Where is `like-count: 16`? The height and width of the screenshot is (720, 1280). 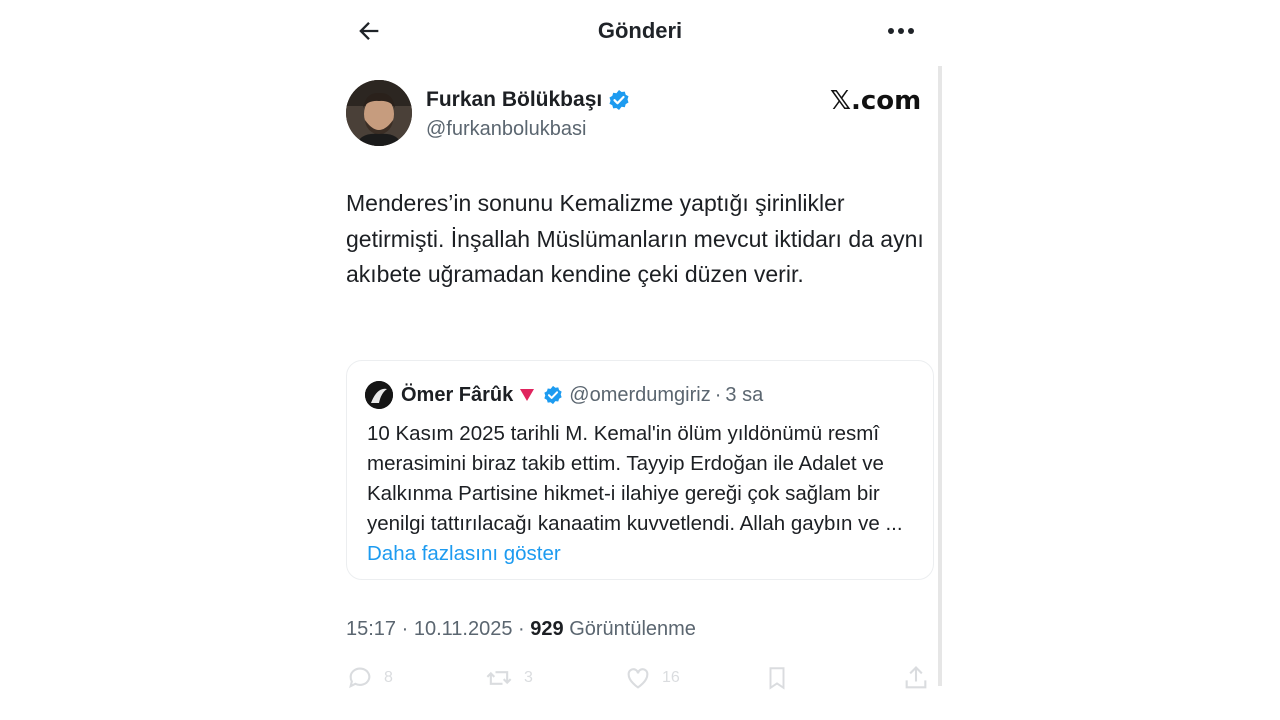 like-count: 16 is located at coordinates (671, 677).